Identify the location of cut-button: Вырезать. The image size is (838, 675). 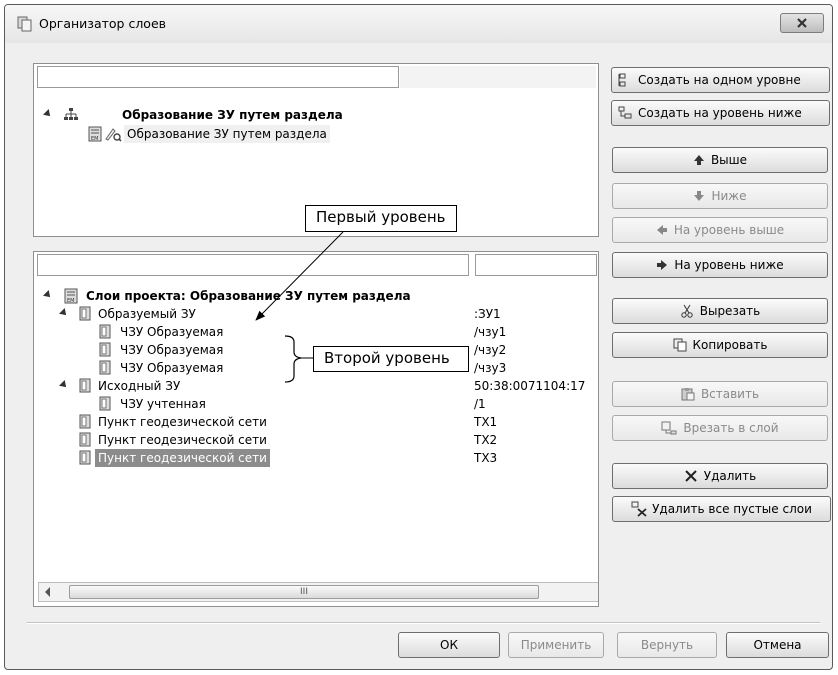
(720, 311).